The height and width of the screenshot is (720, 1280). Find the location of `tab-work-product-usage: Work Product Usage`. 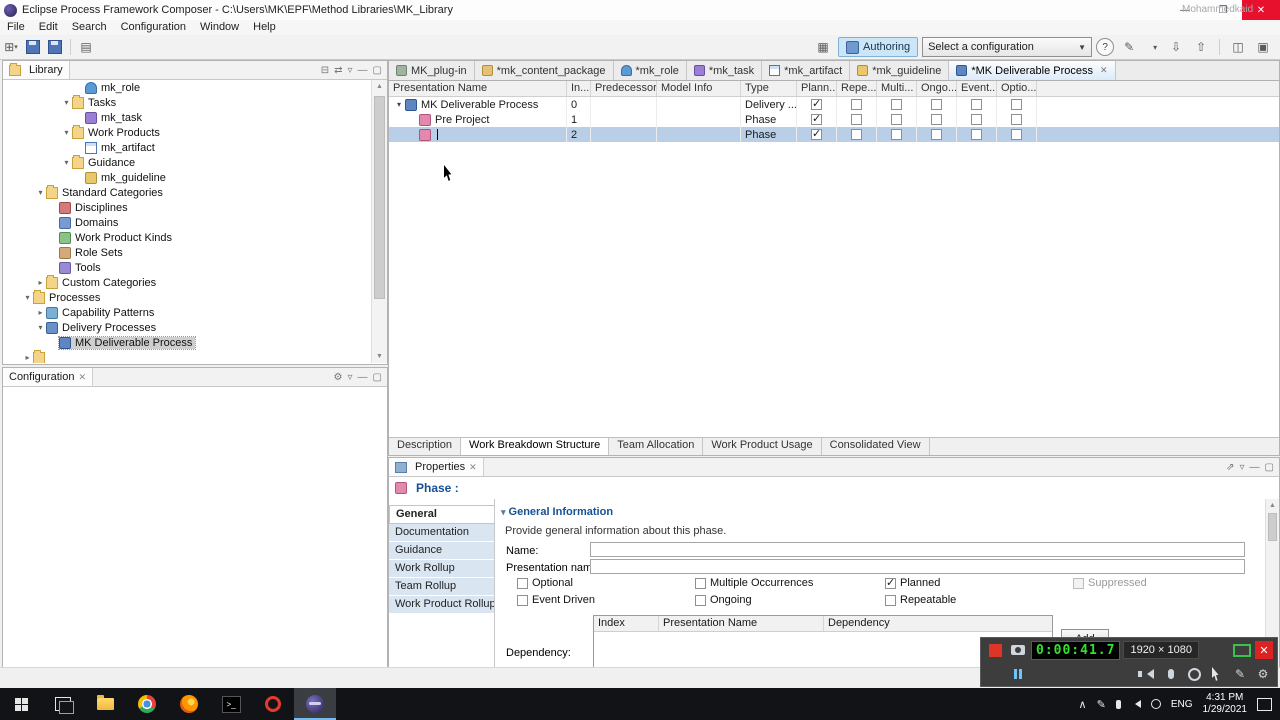

tab-work-product-usage: Work Product Usage is located at coordinates (762, 446).